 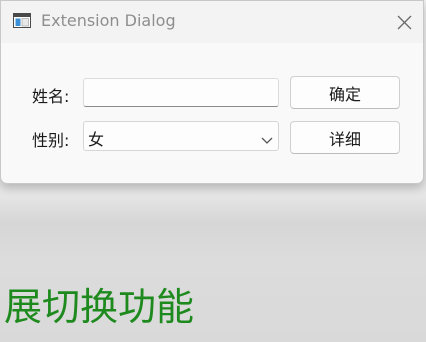 I want to click on gender-combobox: 女, so click(x=181, y=136).